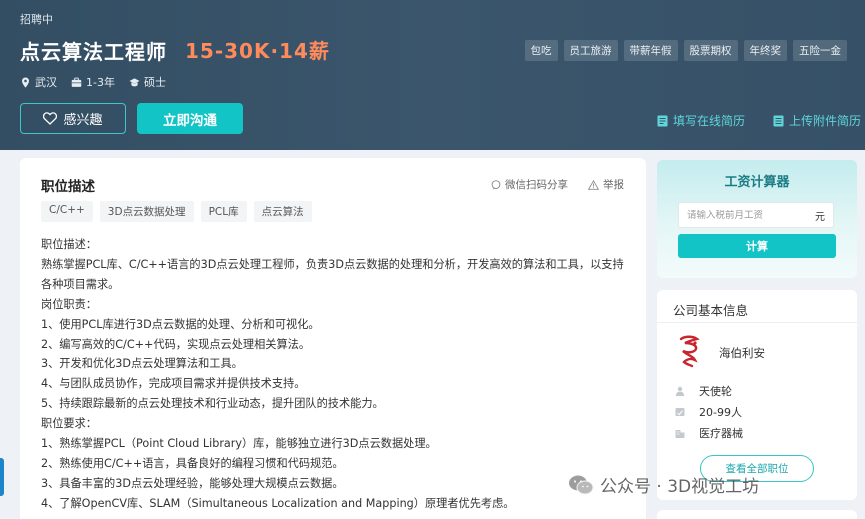 This screenshot has width=865, height=519. What do you see at coordinates (757, 182) in the screenshot?
I see `calculator-title: 工资计算器` at bounding box center [757, 182].